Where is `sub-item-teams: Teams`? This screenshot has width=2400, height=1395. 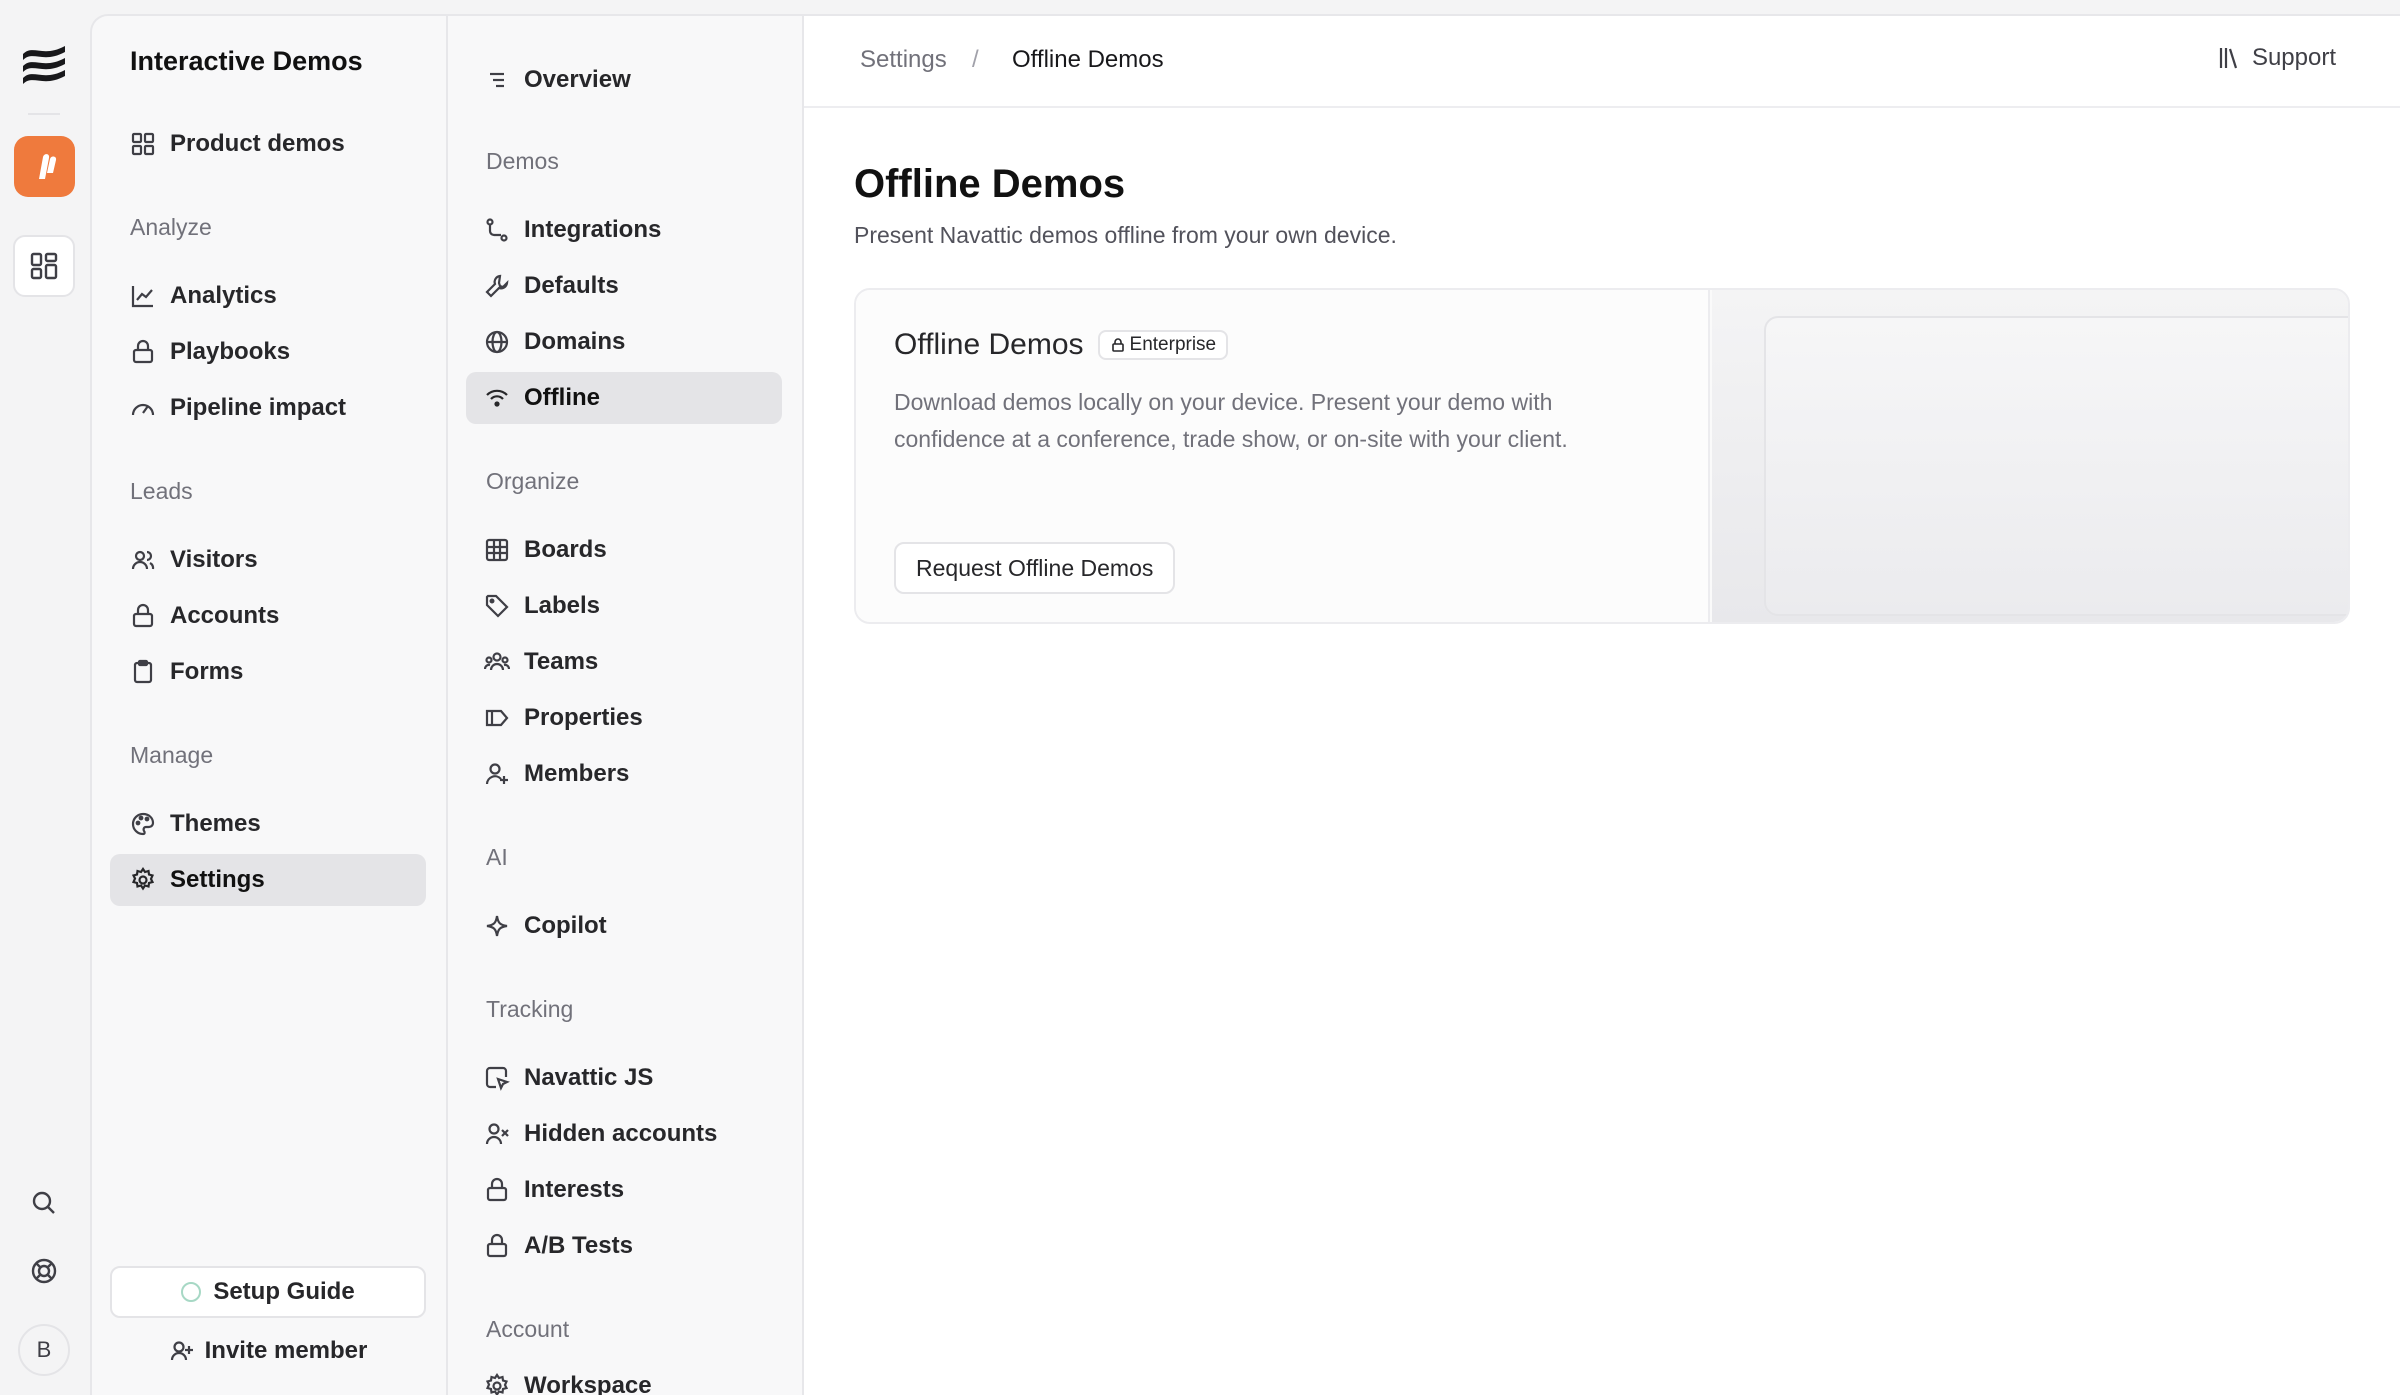 sub-item-teams: Teams is located at coordinates (624, 662).